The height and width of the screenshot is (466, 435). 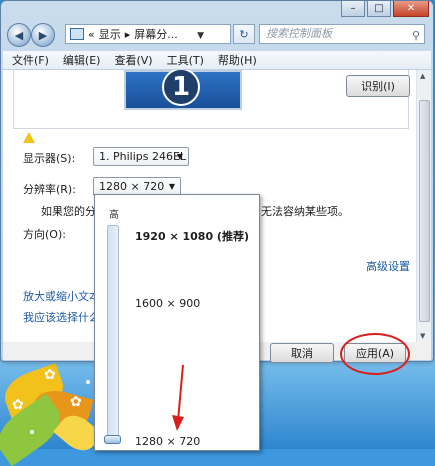 I want to click on refresh-button: ↻, so click(x=244, y=34).